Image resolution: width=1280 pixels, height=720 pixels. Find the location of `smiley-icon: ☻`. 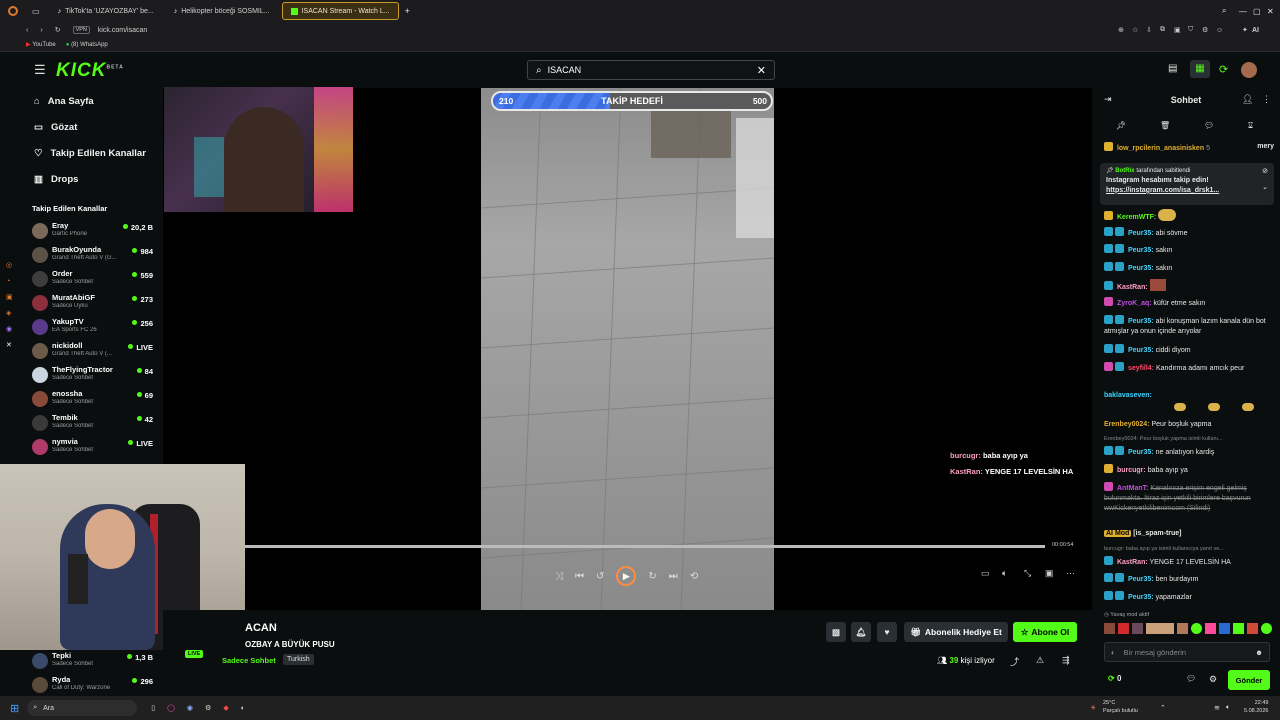

smiley-icon: ☻ is located at coordinates (1259, 652).